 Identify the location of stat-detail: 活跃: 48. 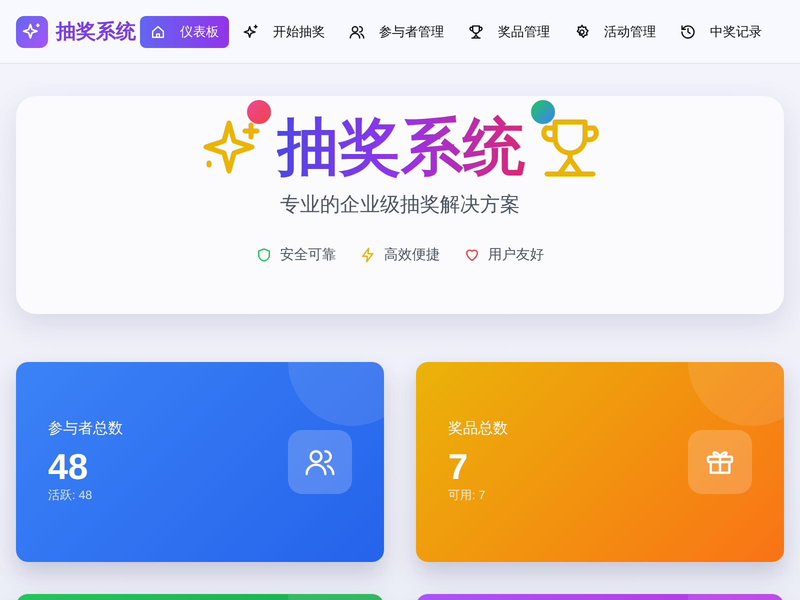
(70, 495).